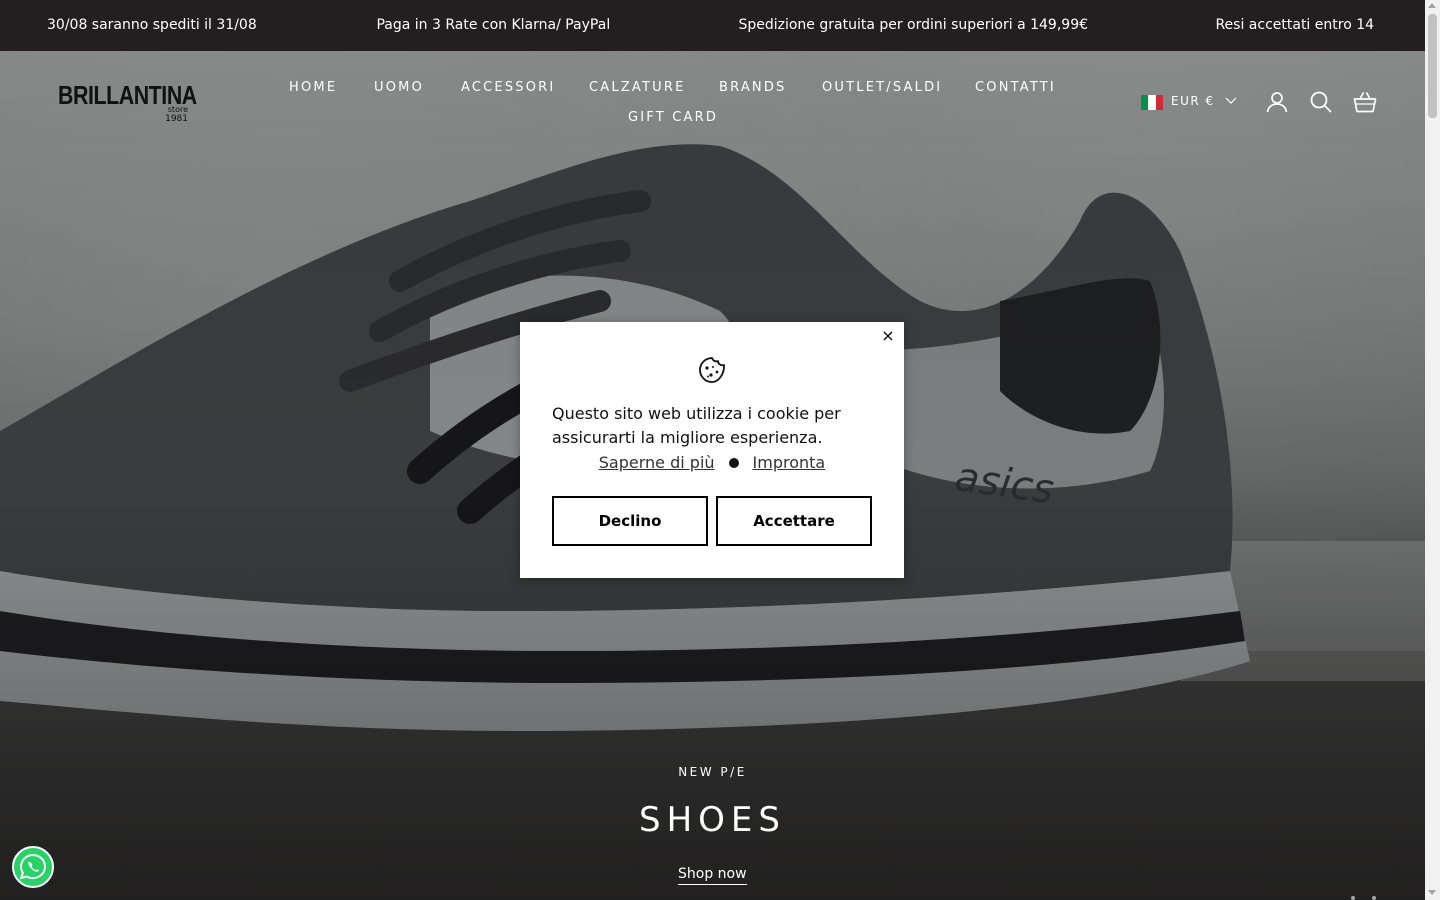 This screenshot has height=900, width=1440. I want to click on announcement-item: ⁣ Paga in 3 Rate con Klarna/ PayPal, so click(491, 25).